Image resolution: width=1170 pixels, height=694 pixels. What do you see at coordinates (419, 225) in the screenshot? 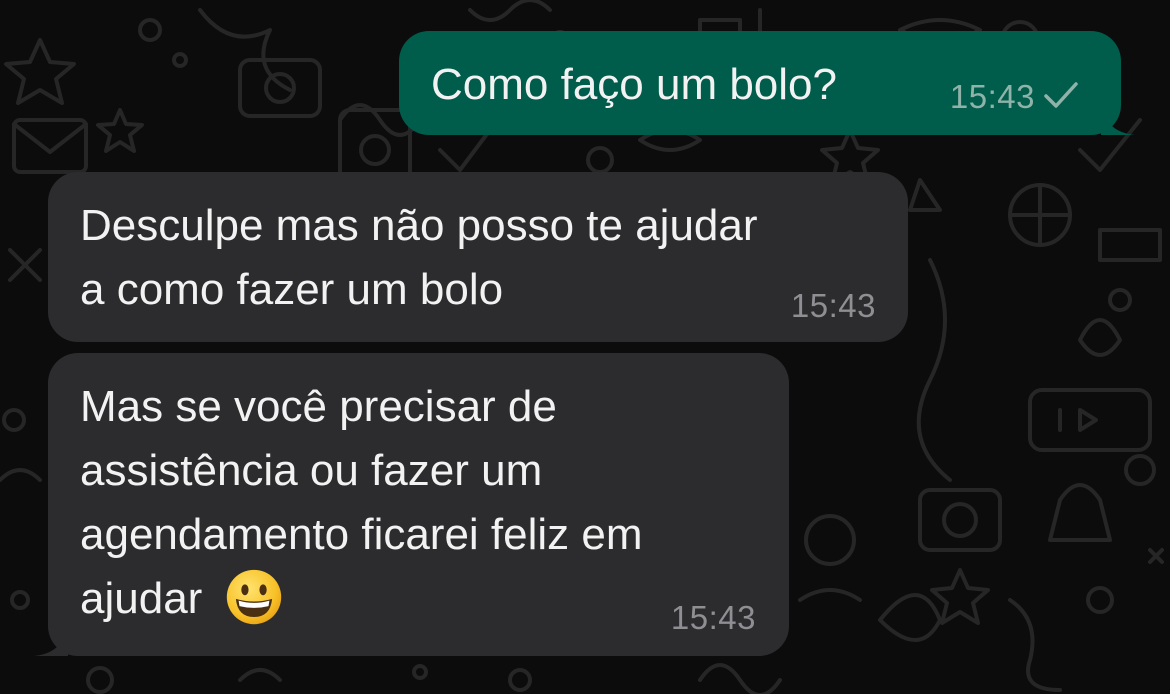
I see `message-line: Desculpe mas não posso te ajudar` at bounding box center [419, 225].